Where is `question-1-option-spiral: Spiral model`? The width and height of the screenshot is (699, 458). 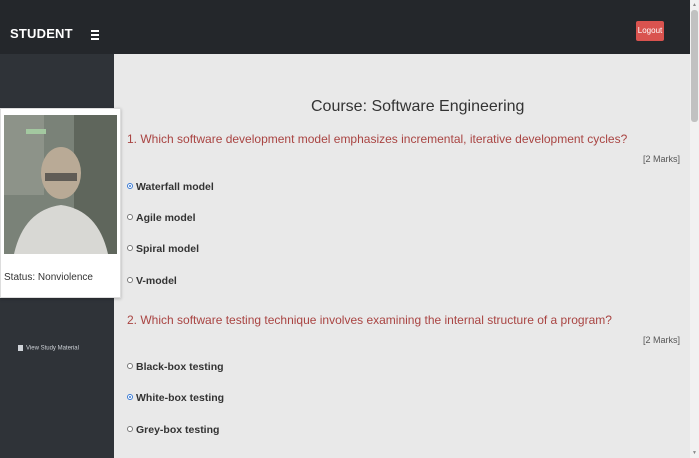
question-1-option-spiral: Spiral model is located at coordinates (163, 249).